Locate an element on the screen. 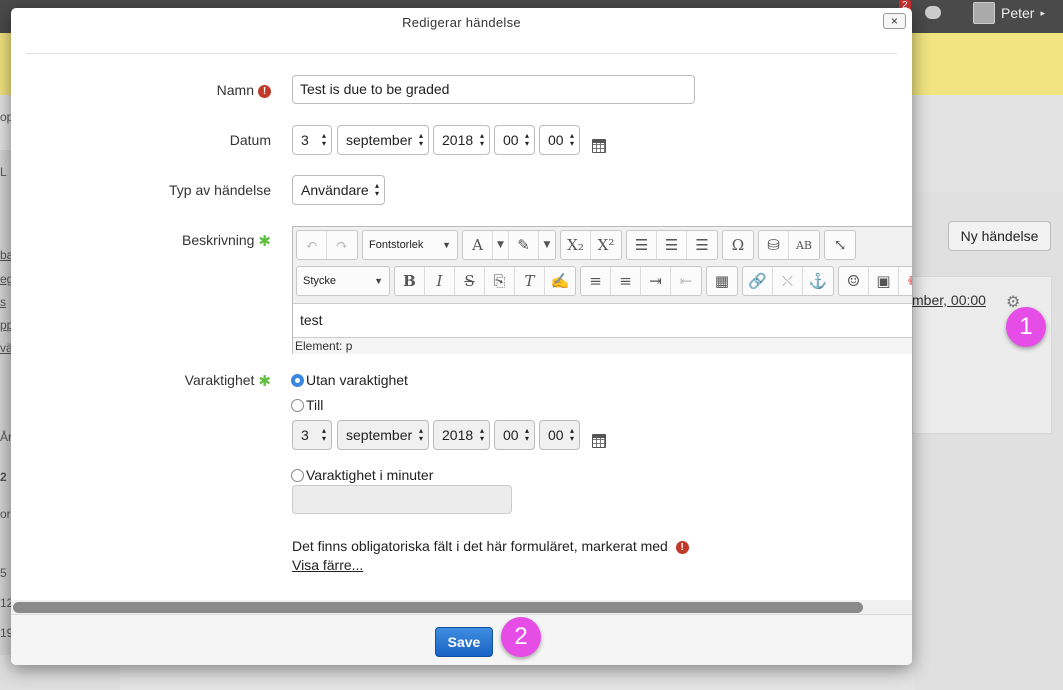 The image size is (1063, 690). new-event-button: Ny händelse is located at coordinates (999, 236).